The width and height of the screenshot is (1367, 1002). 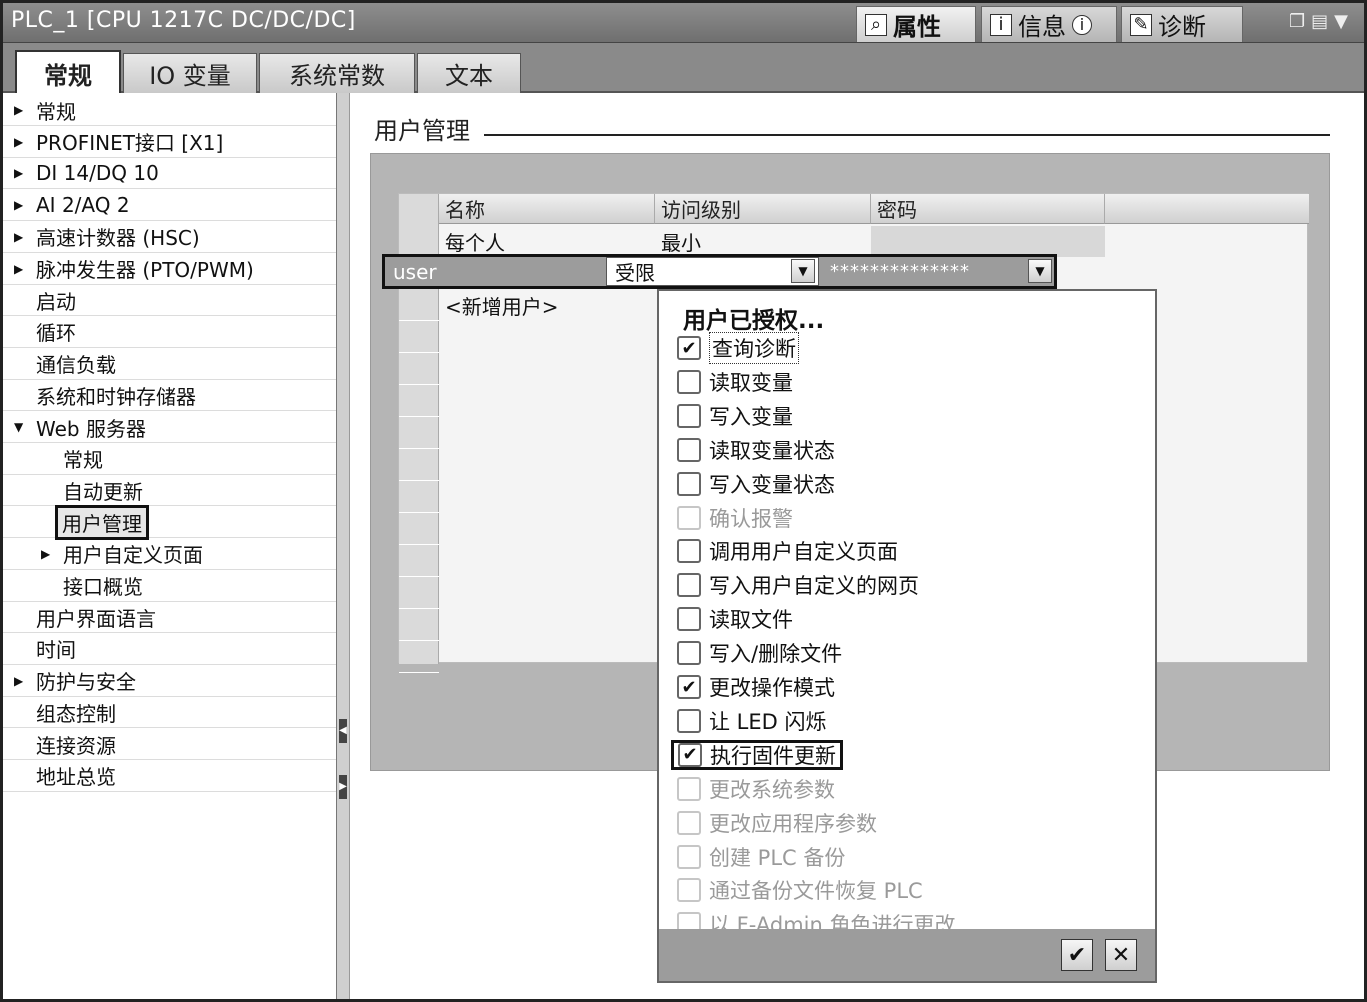 What do you see at coordinates (183, 20) in the screenshot?
I see `window-title: PLC_1 [CPU 1217C DC/DC/DC]` at bounding box center [183, 20].